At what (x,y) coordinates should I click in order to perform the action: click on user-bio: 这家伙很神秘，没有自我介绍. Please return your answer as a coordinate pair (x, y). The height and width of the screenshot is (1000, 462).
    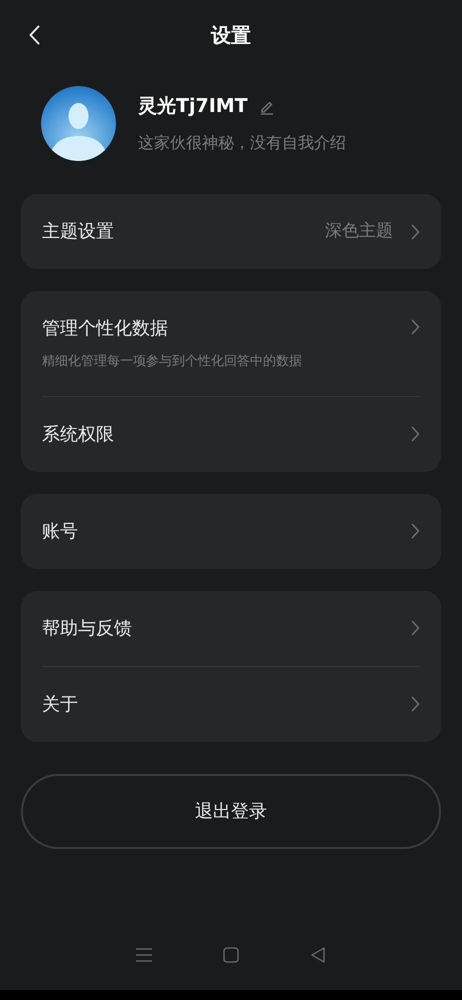
    Looking at the image, I should click on (242, 143).